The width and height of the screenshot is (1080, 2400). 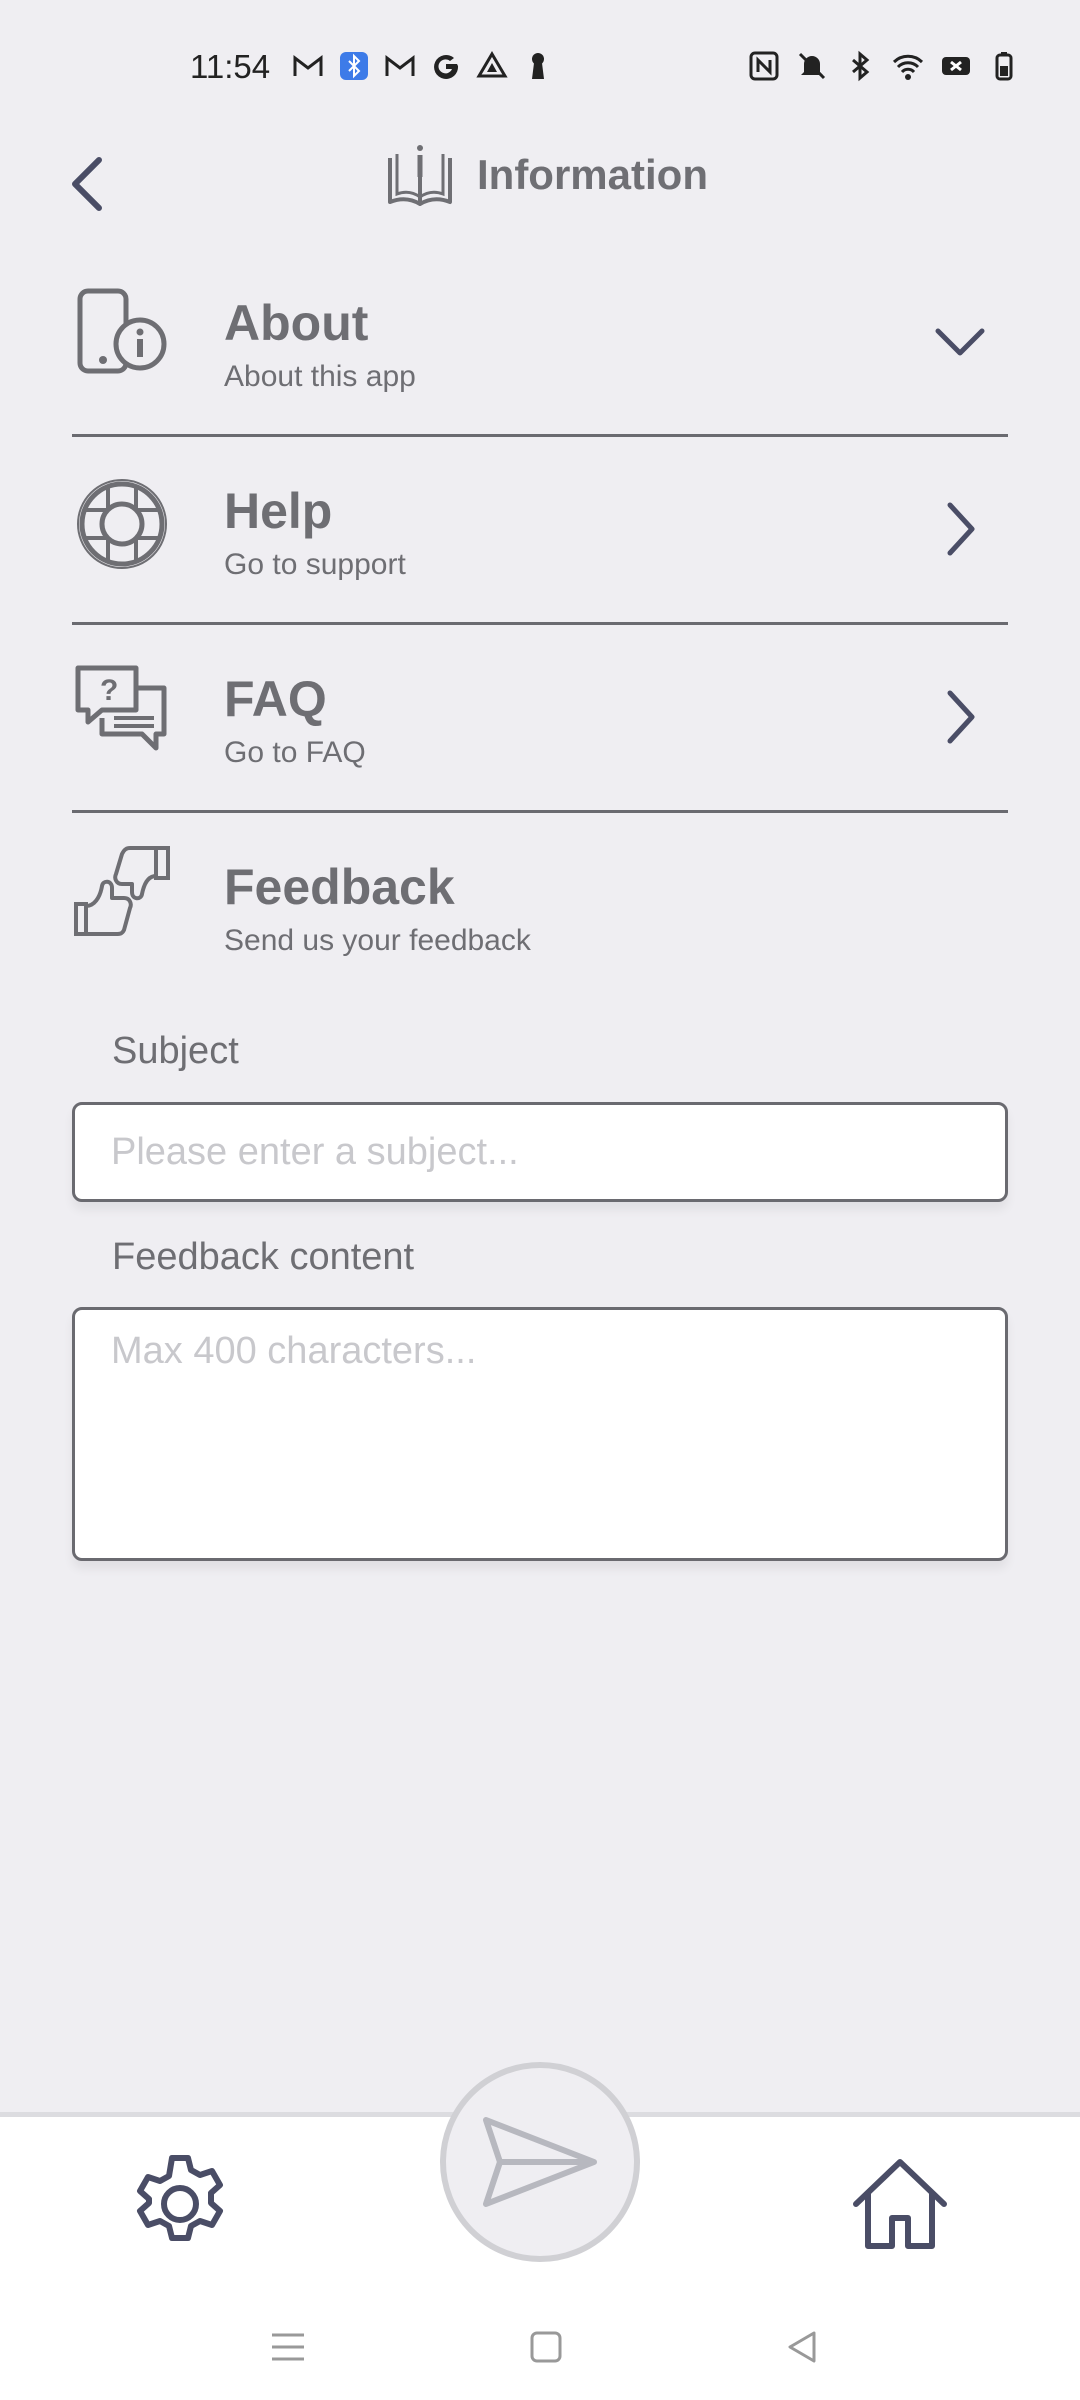 I want to click on wifi-icon, so click(x=908, y=66).